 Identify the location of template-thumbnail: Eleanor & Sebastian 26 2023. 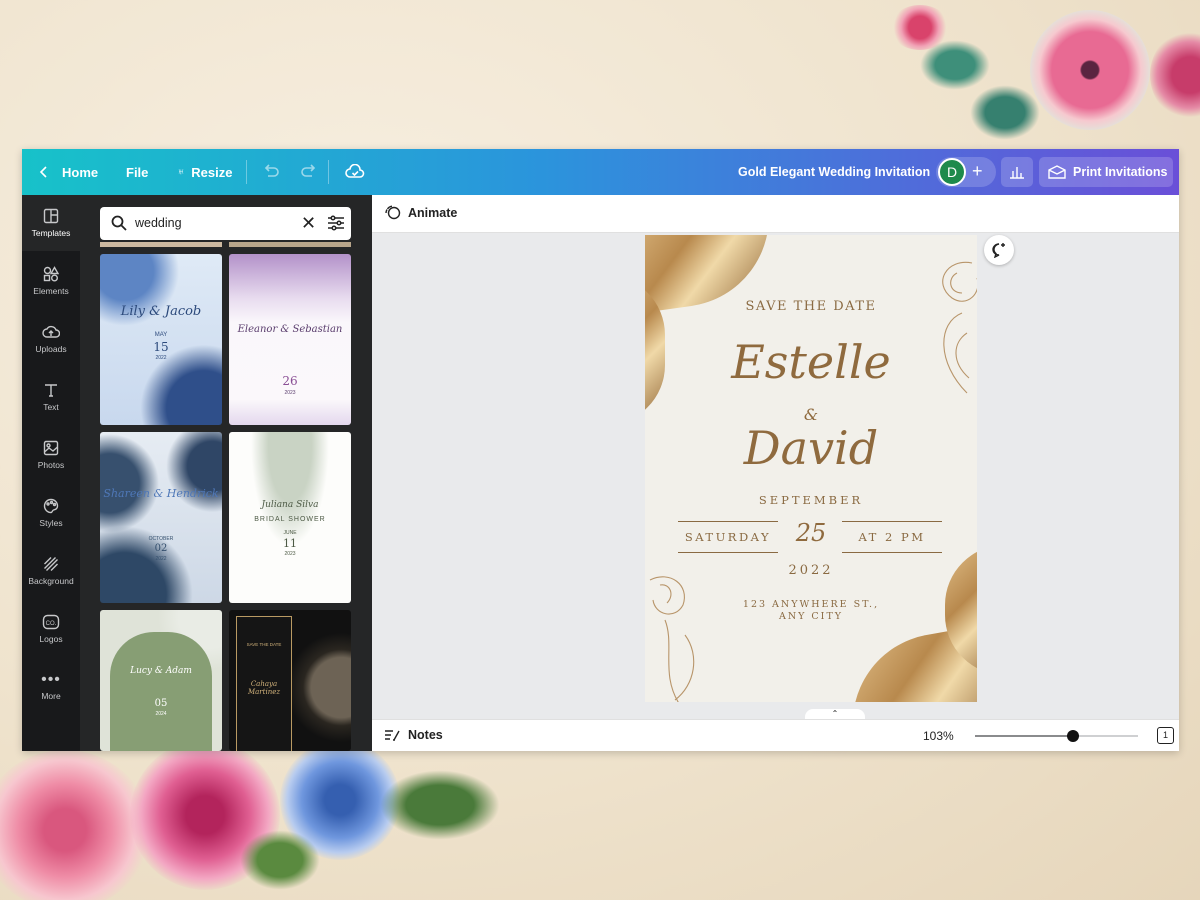
(290, 339).